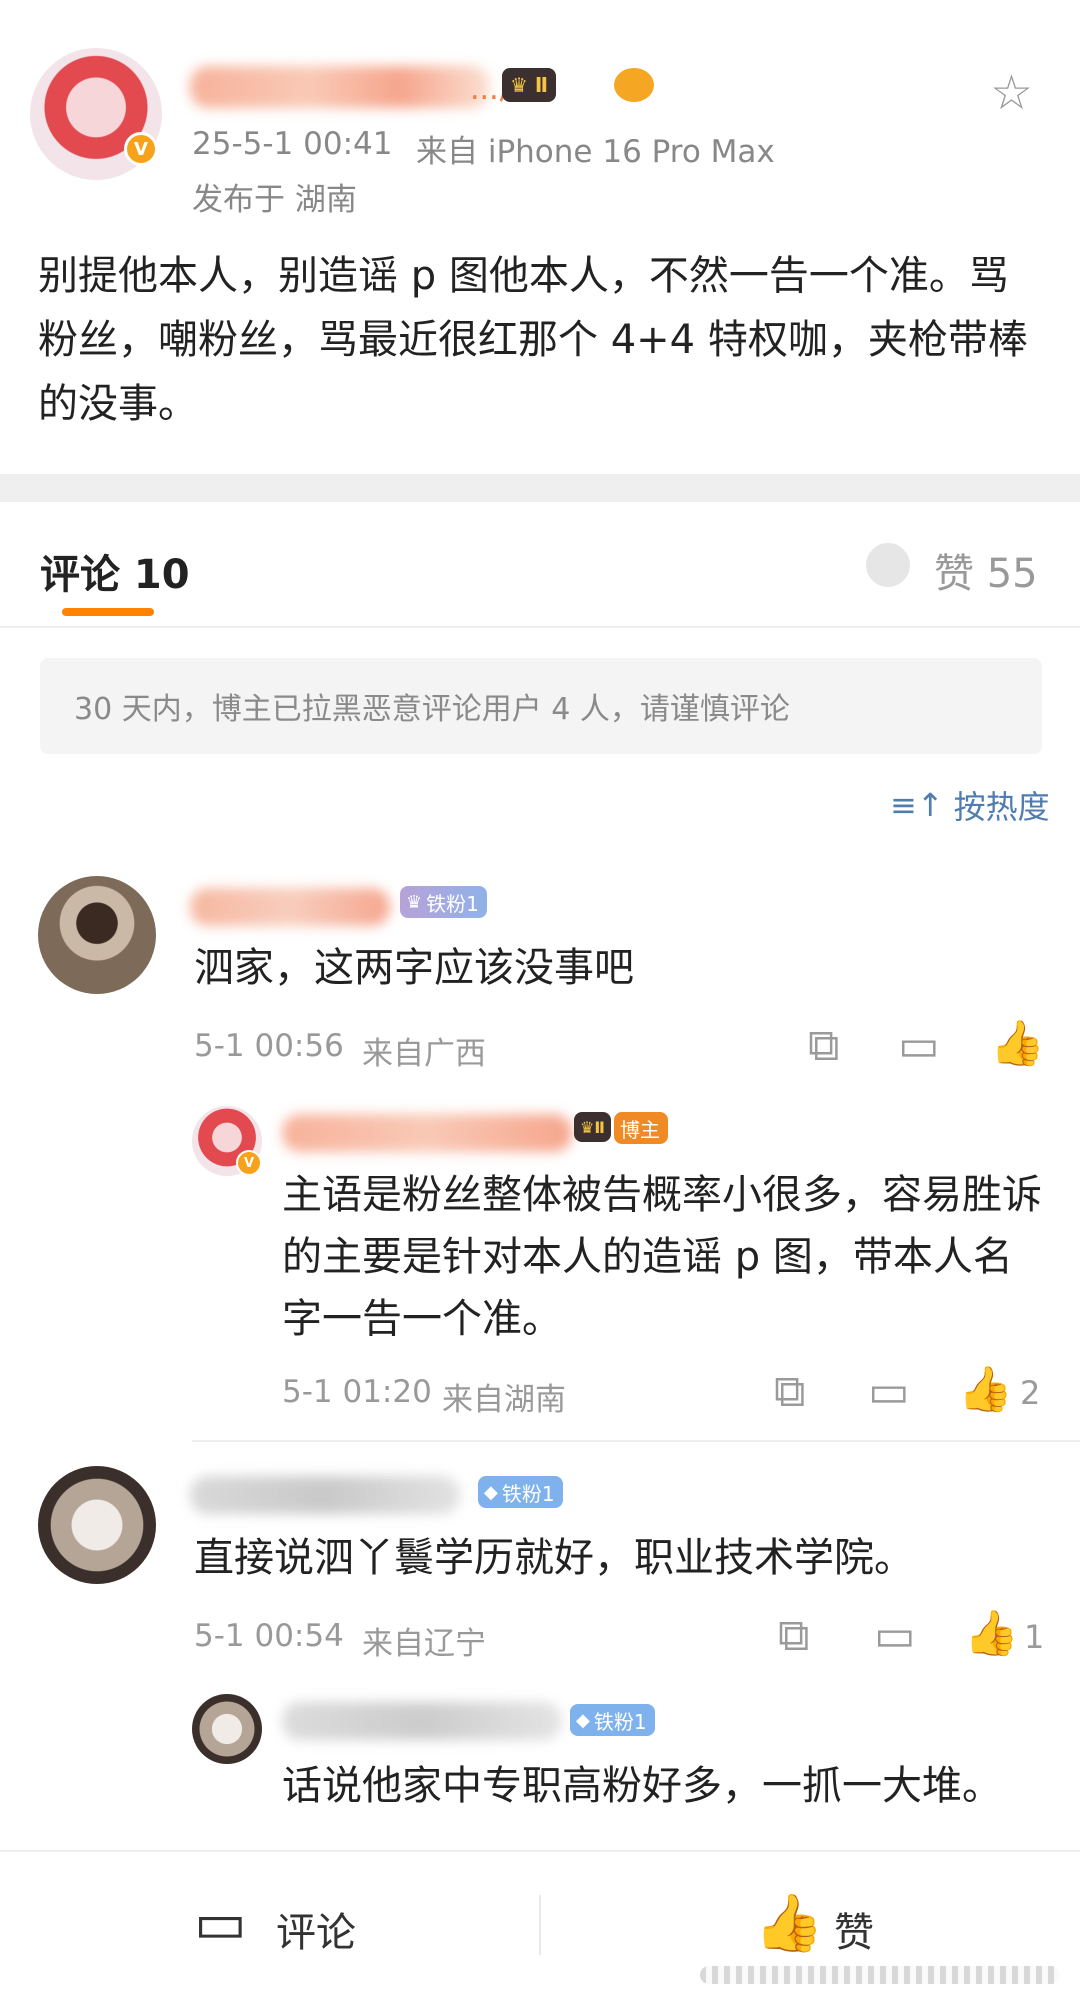  Describe the element at coordinates (357, 1392) in the screenshot. I see `reply-time: 5-1 01:20` at that location.